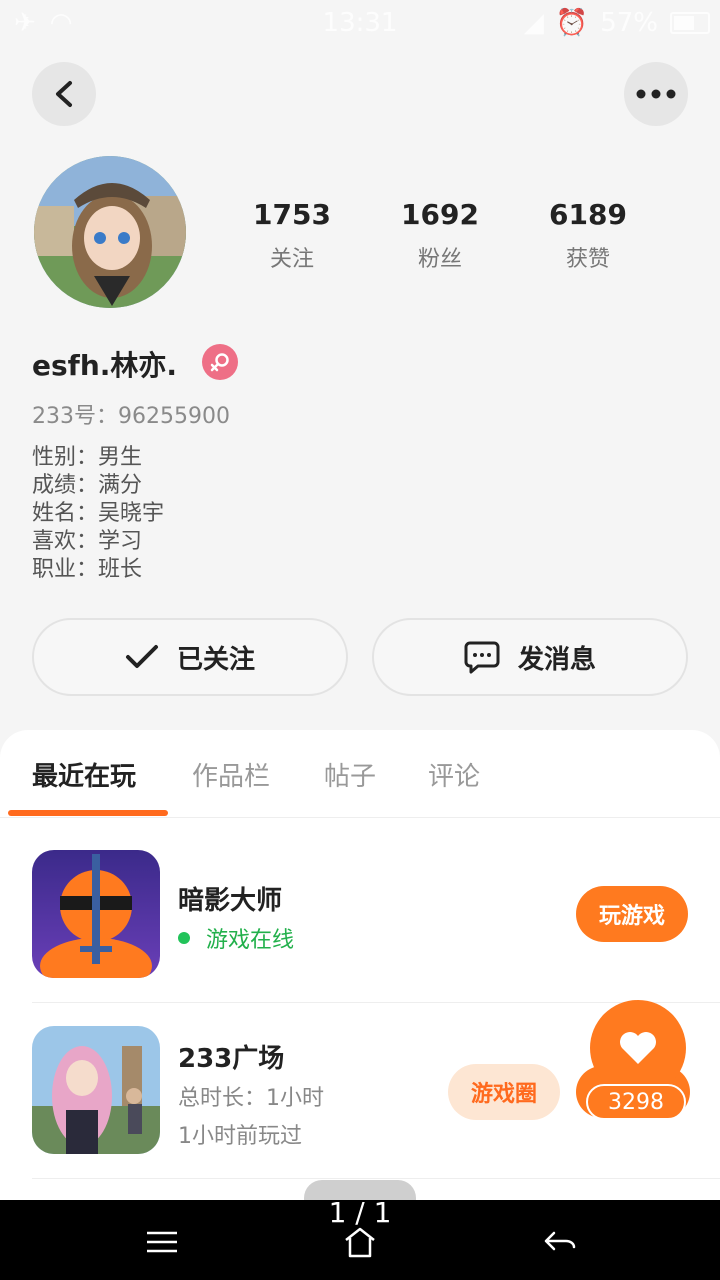 Image resolution: width=720 pixels, height=1280 pixels. What do you see at coordinates (636, 1102) in the screenshot?
I see `like-count: 3298` at bounding box center [636, 1102].